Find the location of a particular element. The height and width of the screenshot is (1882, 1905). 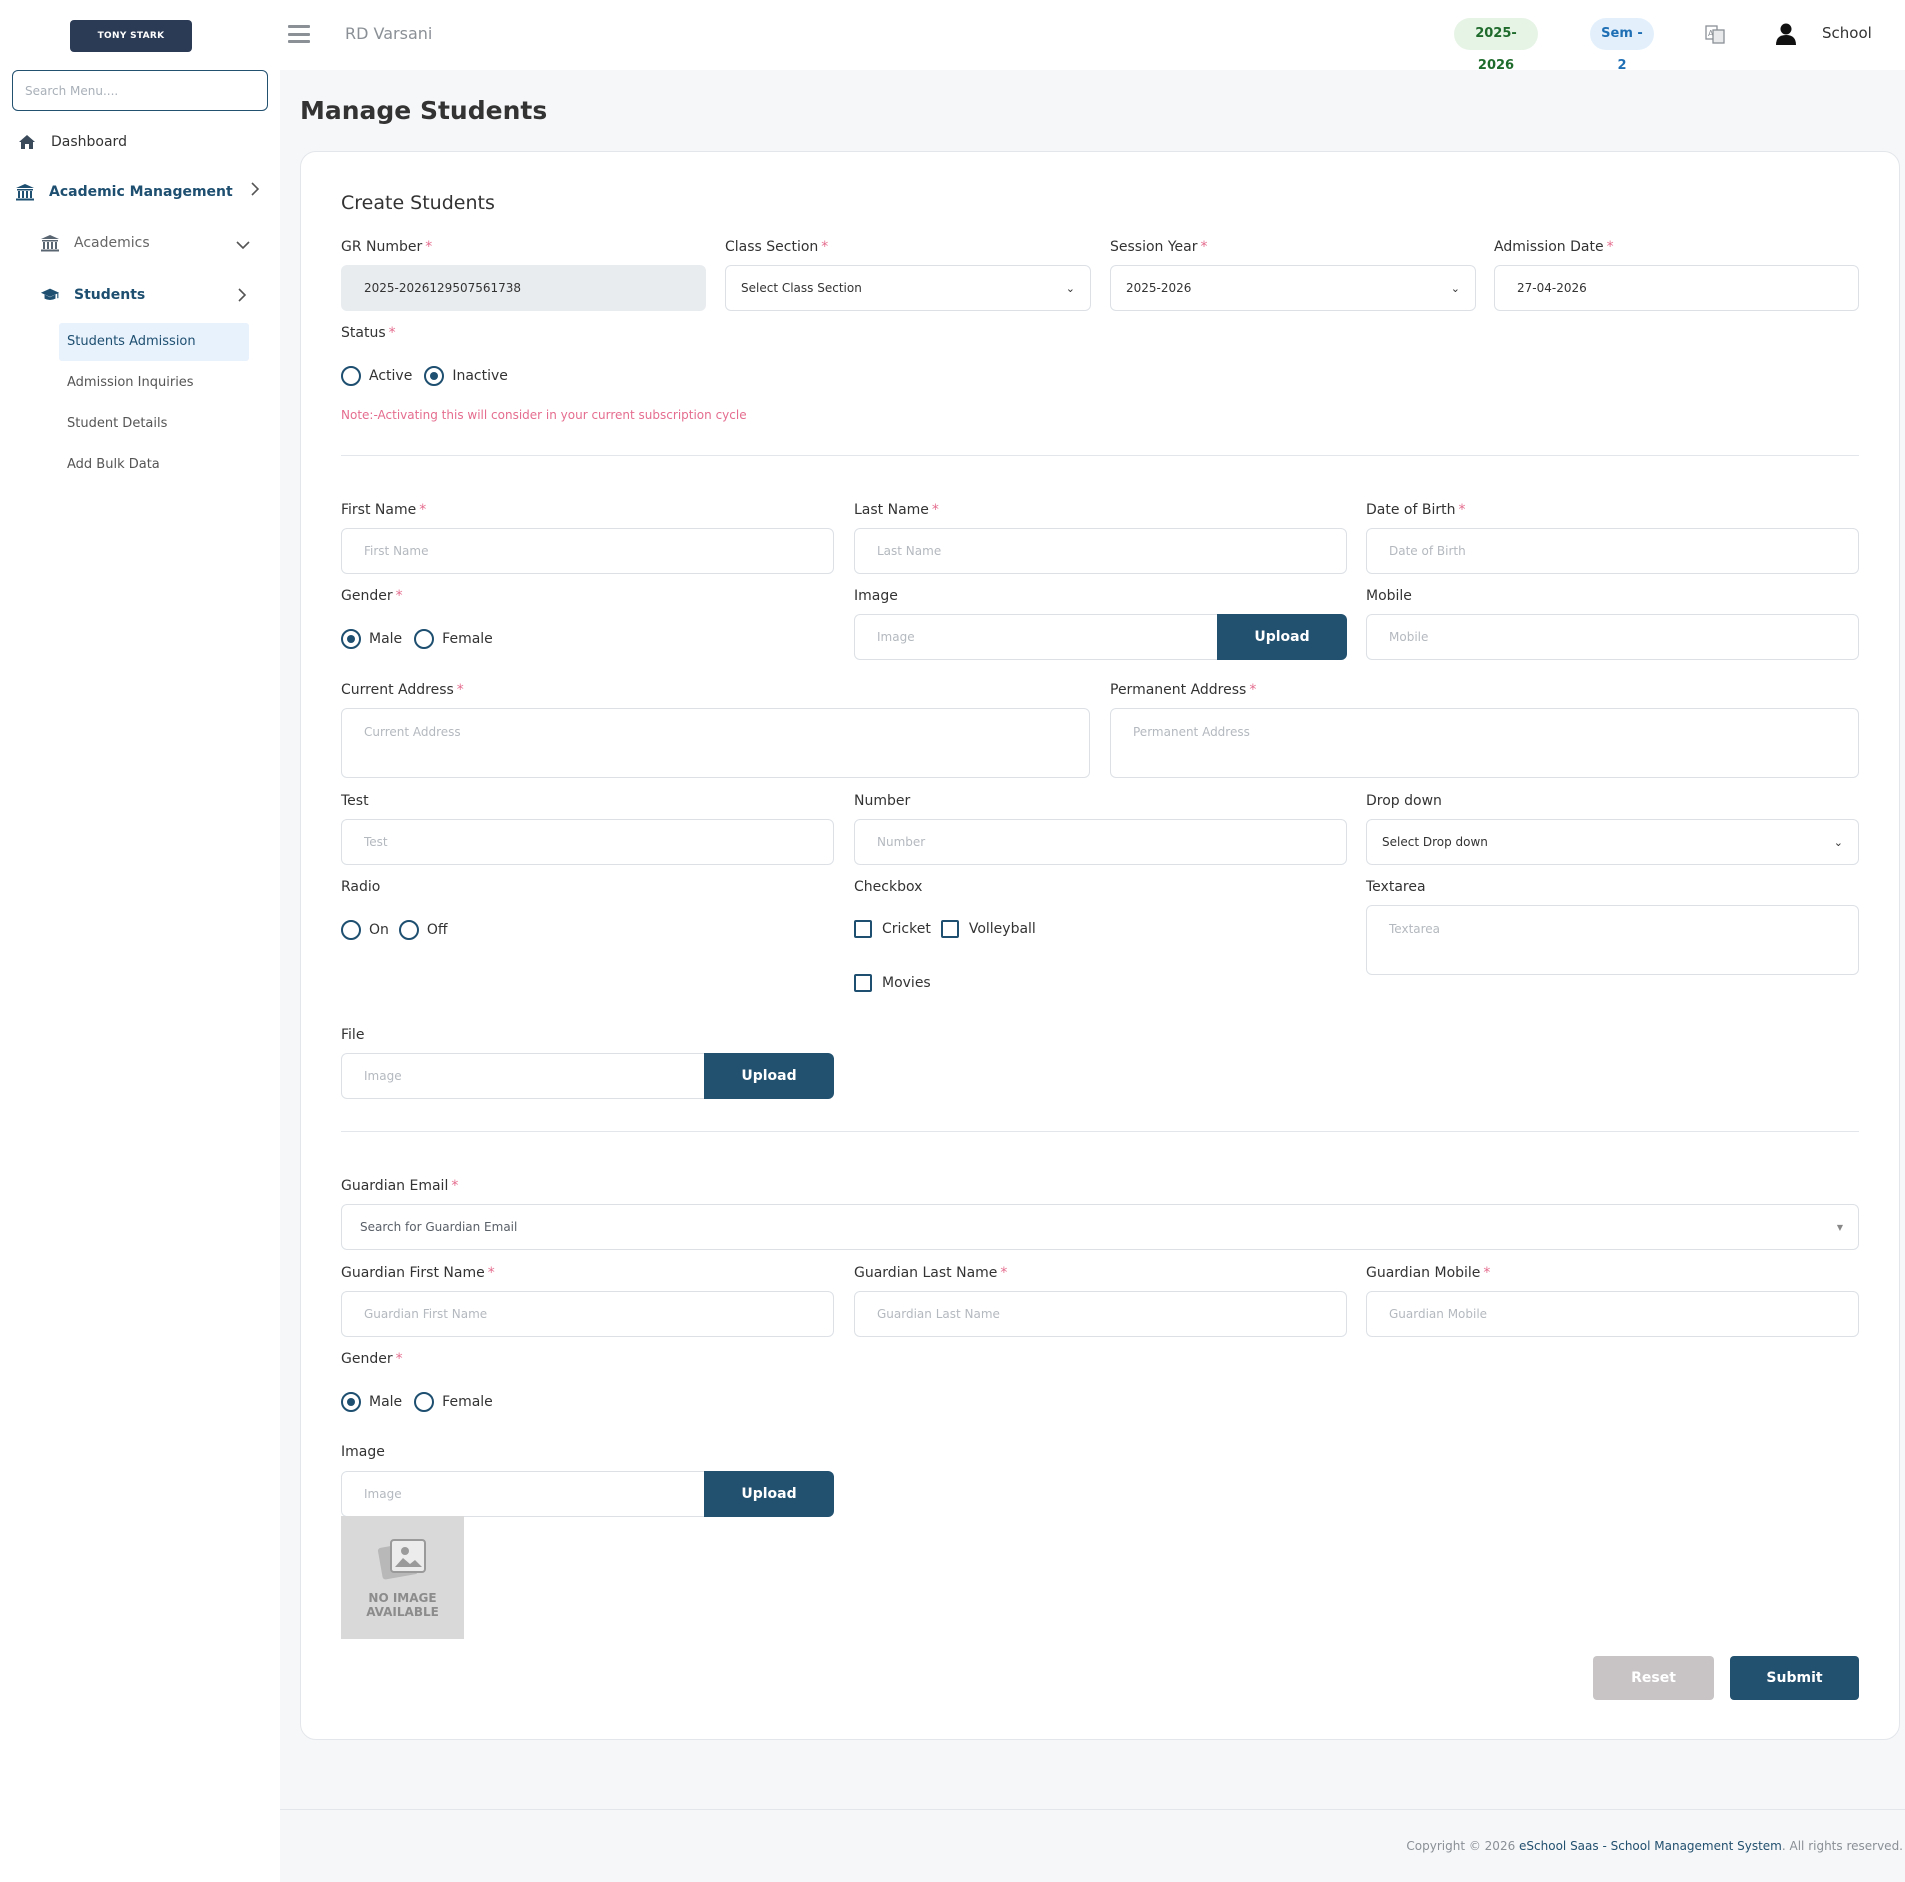

menu-toggle-icon is located at coordinates (299, 34).